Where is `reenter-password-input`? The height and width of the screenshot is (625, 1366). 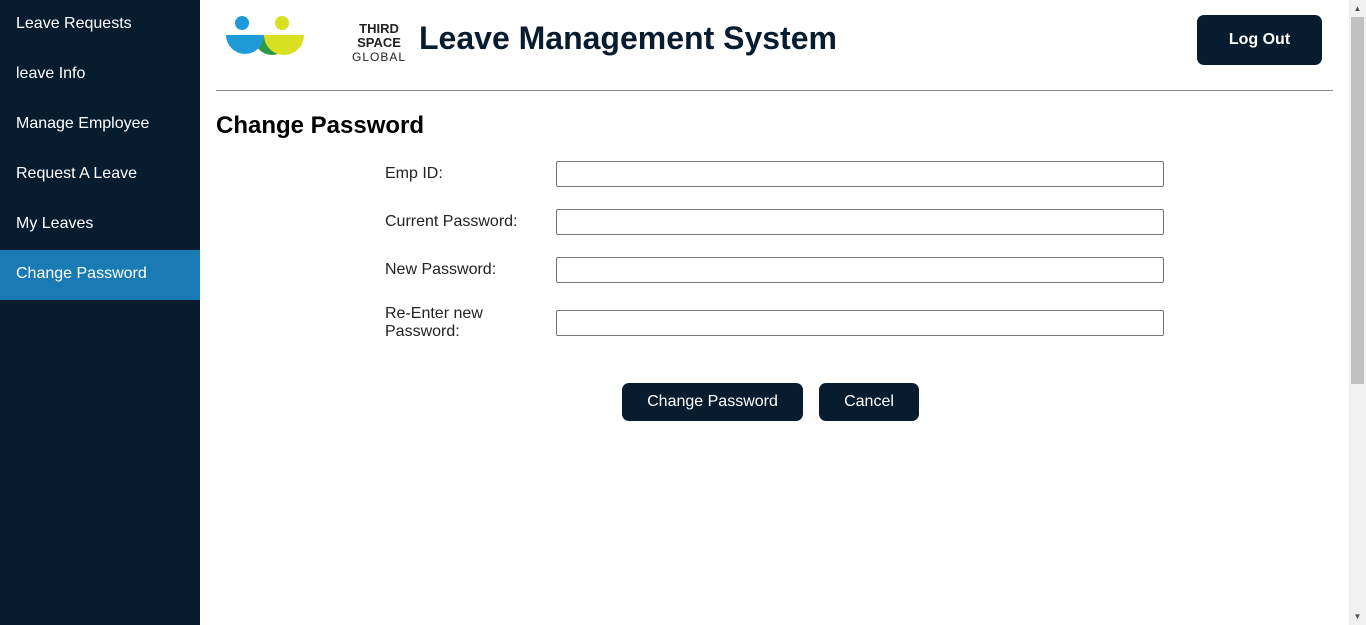 reenter-password-input is located at coordinates (860, 323).